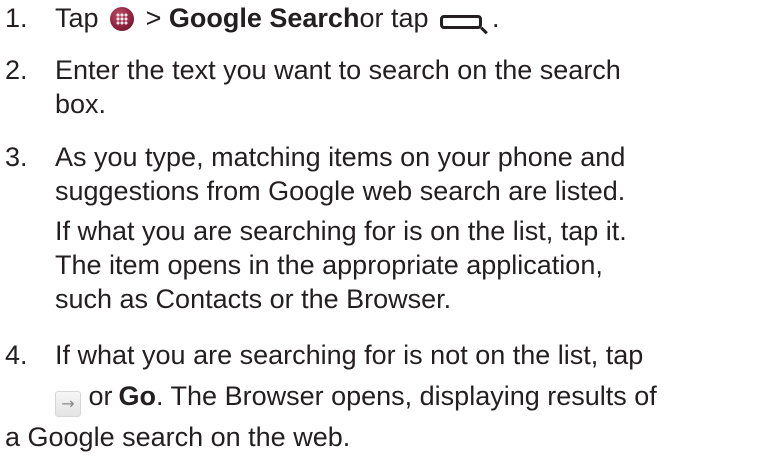  I want to click on step-text-line: box., so click(81, 104).